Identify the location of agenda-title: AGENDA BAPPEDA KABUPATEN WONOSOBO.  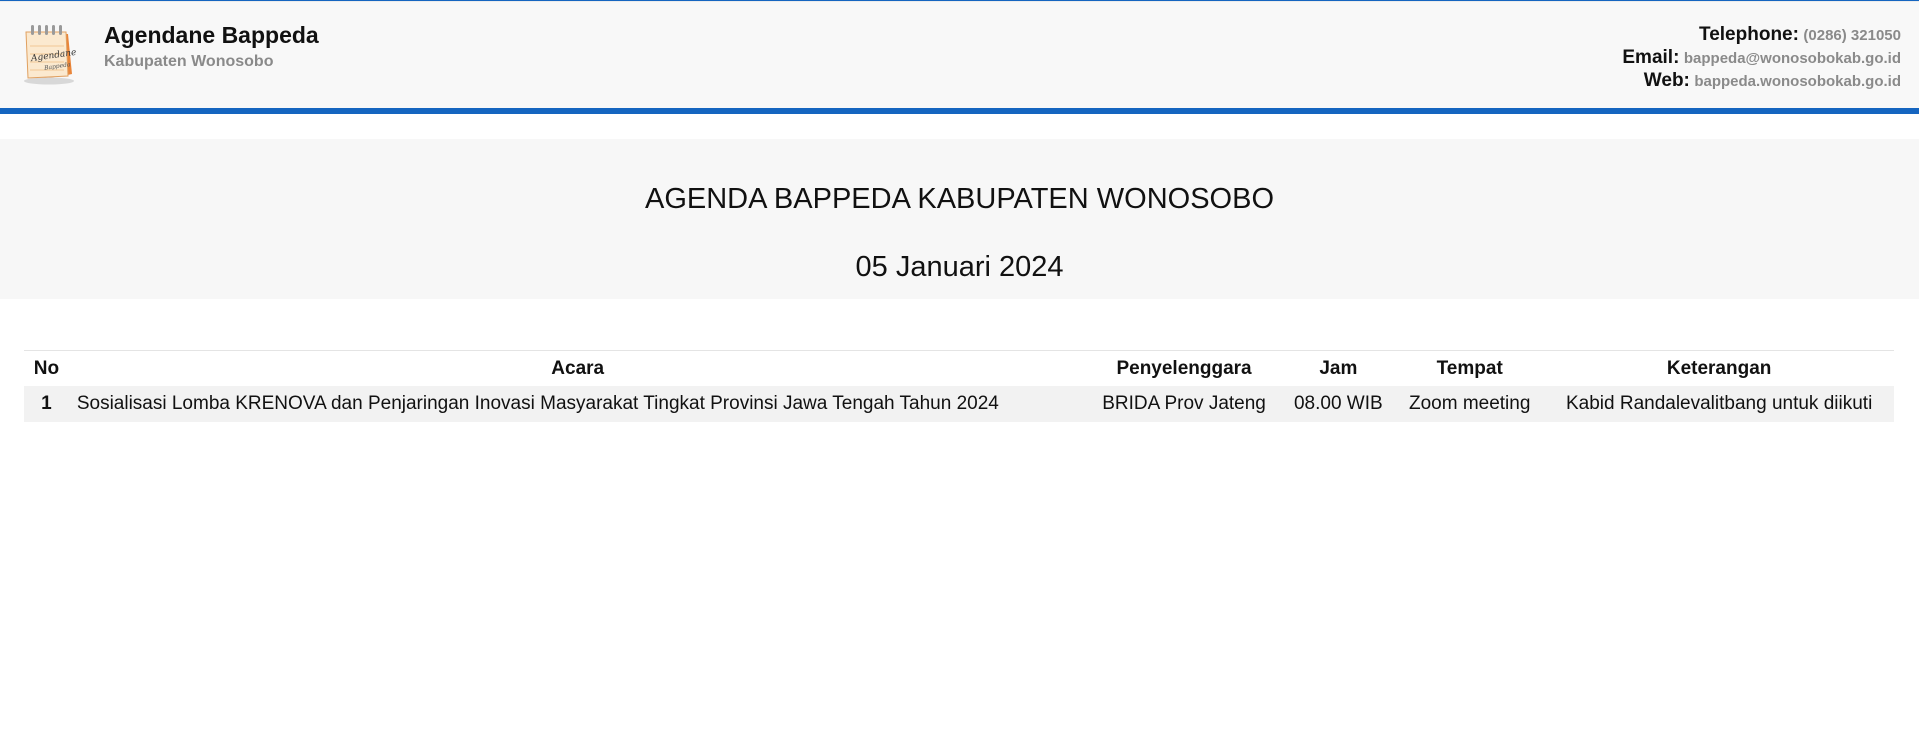
(959, 199).